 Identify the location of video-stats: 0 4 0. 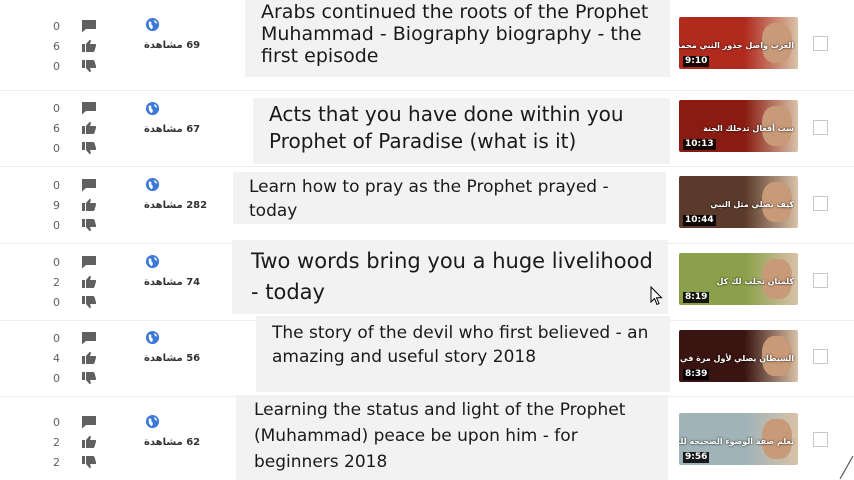
(78, 358).